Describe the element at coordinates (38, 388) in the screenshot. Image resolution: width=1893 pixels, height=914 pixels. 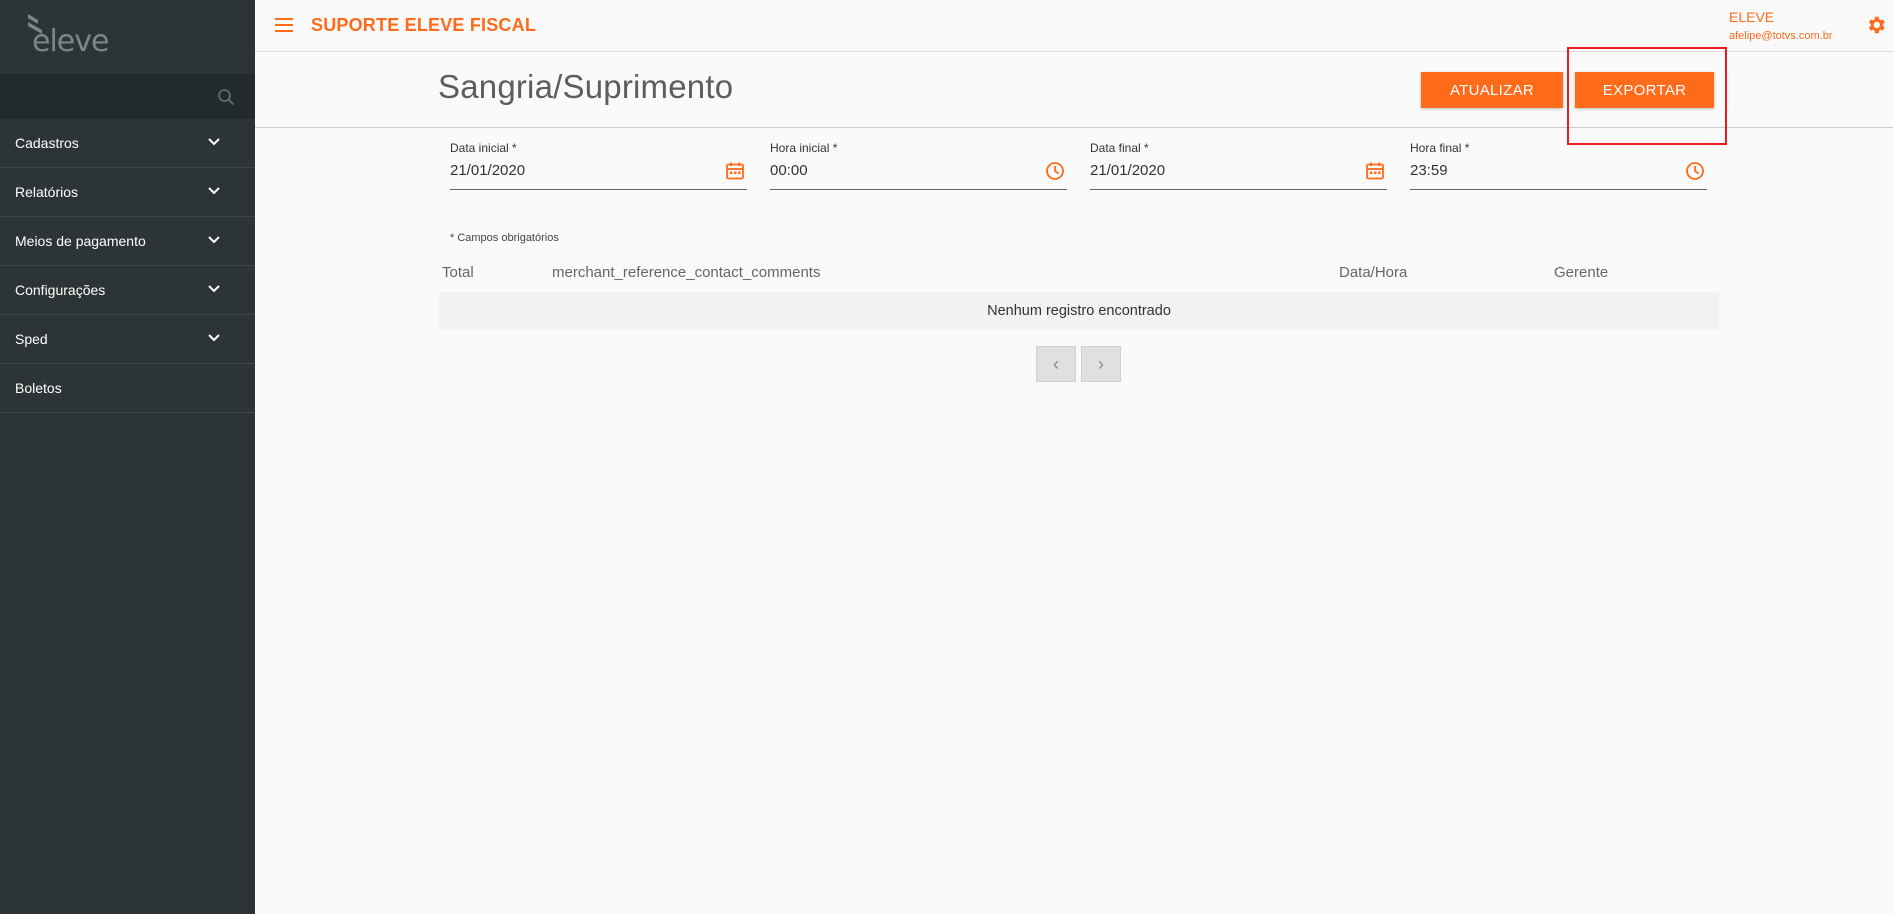
I see `sidebar-item-label: Boletos` at that location.